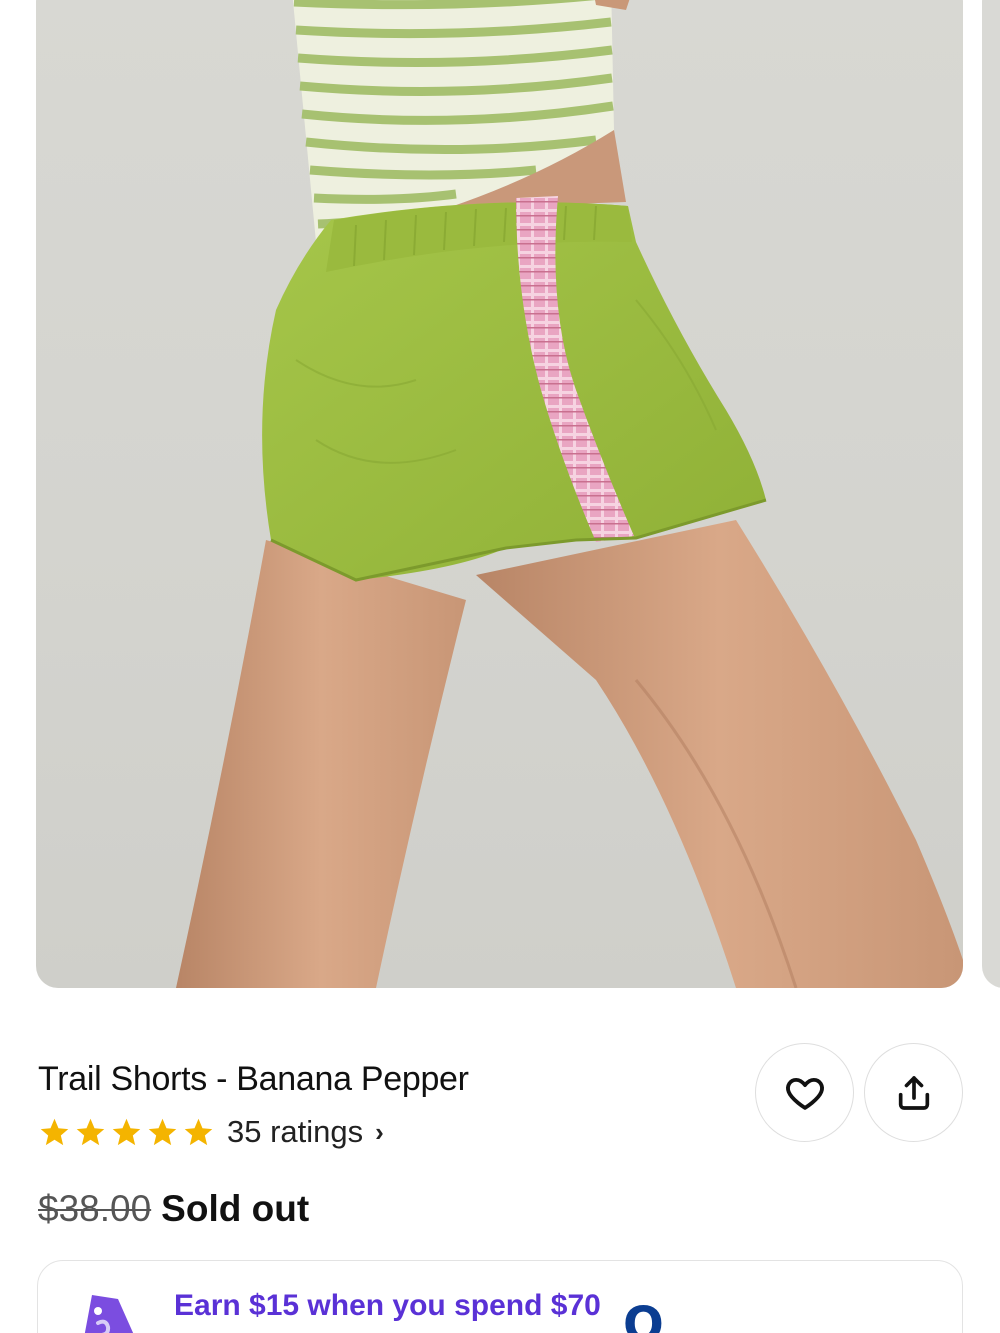  I want to click on price-row: $38.00 Sold out, so click(173, 1209).